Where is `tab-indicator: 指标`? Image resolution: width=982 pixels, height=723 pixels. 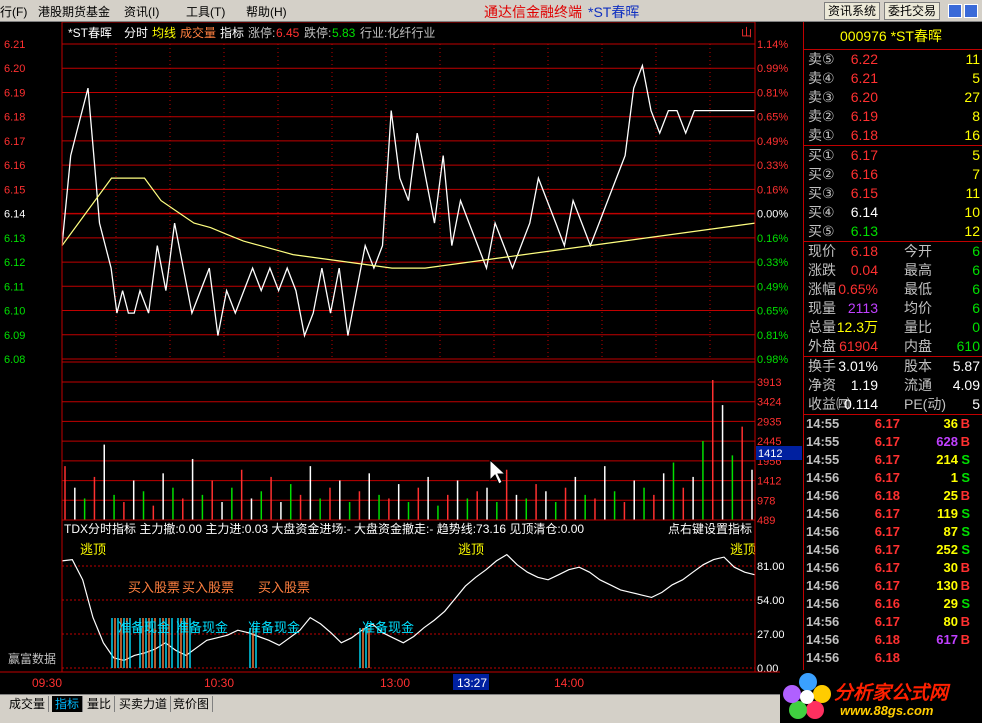 tab-indicator: 指标 is located at coordinates (68, 704).